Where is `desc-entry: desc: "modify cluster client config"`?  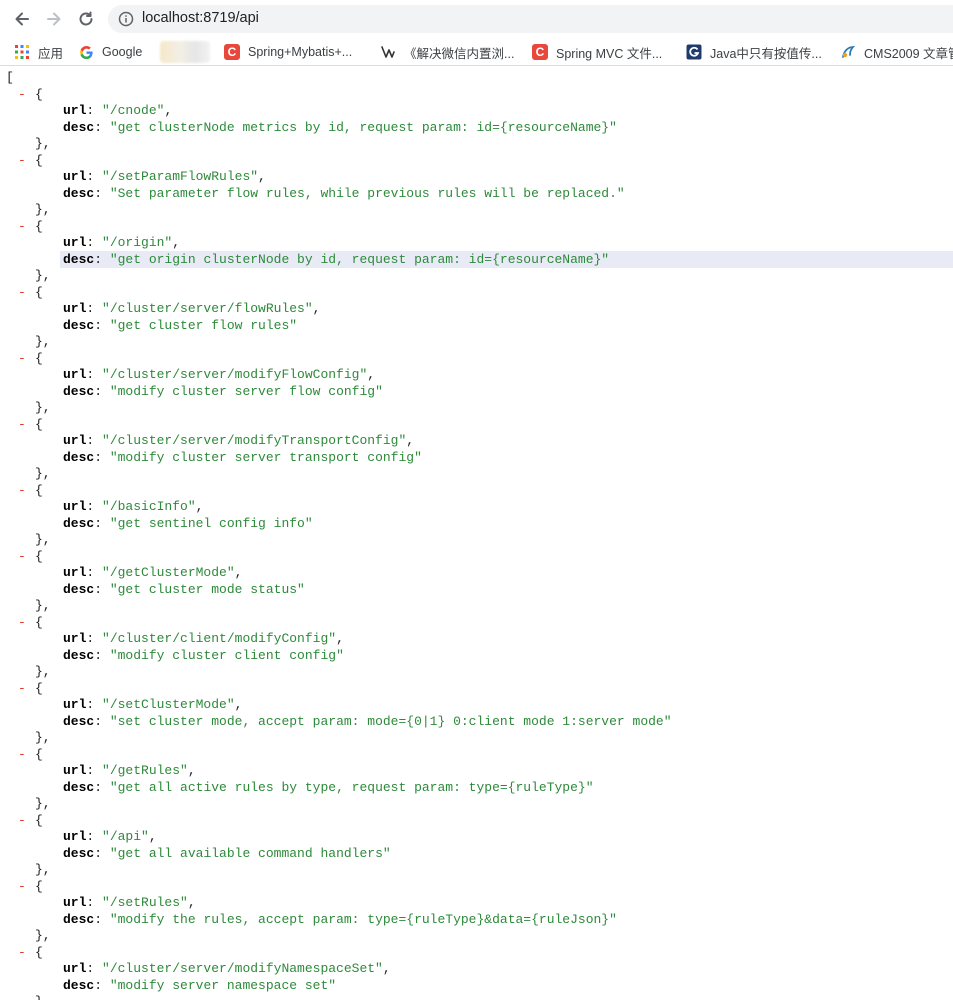
desc-entry: desc: "modify cluster client config" is located at coordinates (203, 655).